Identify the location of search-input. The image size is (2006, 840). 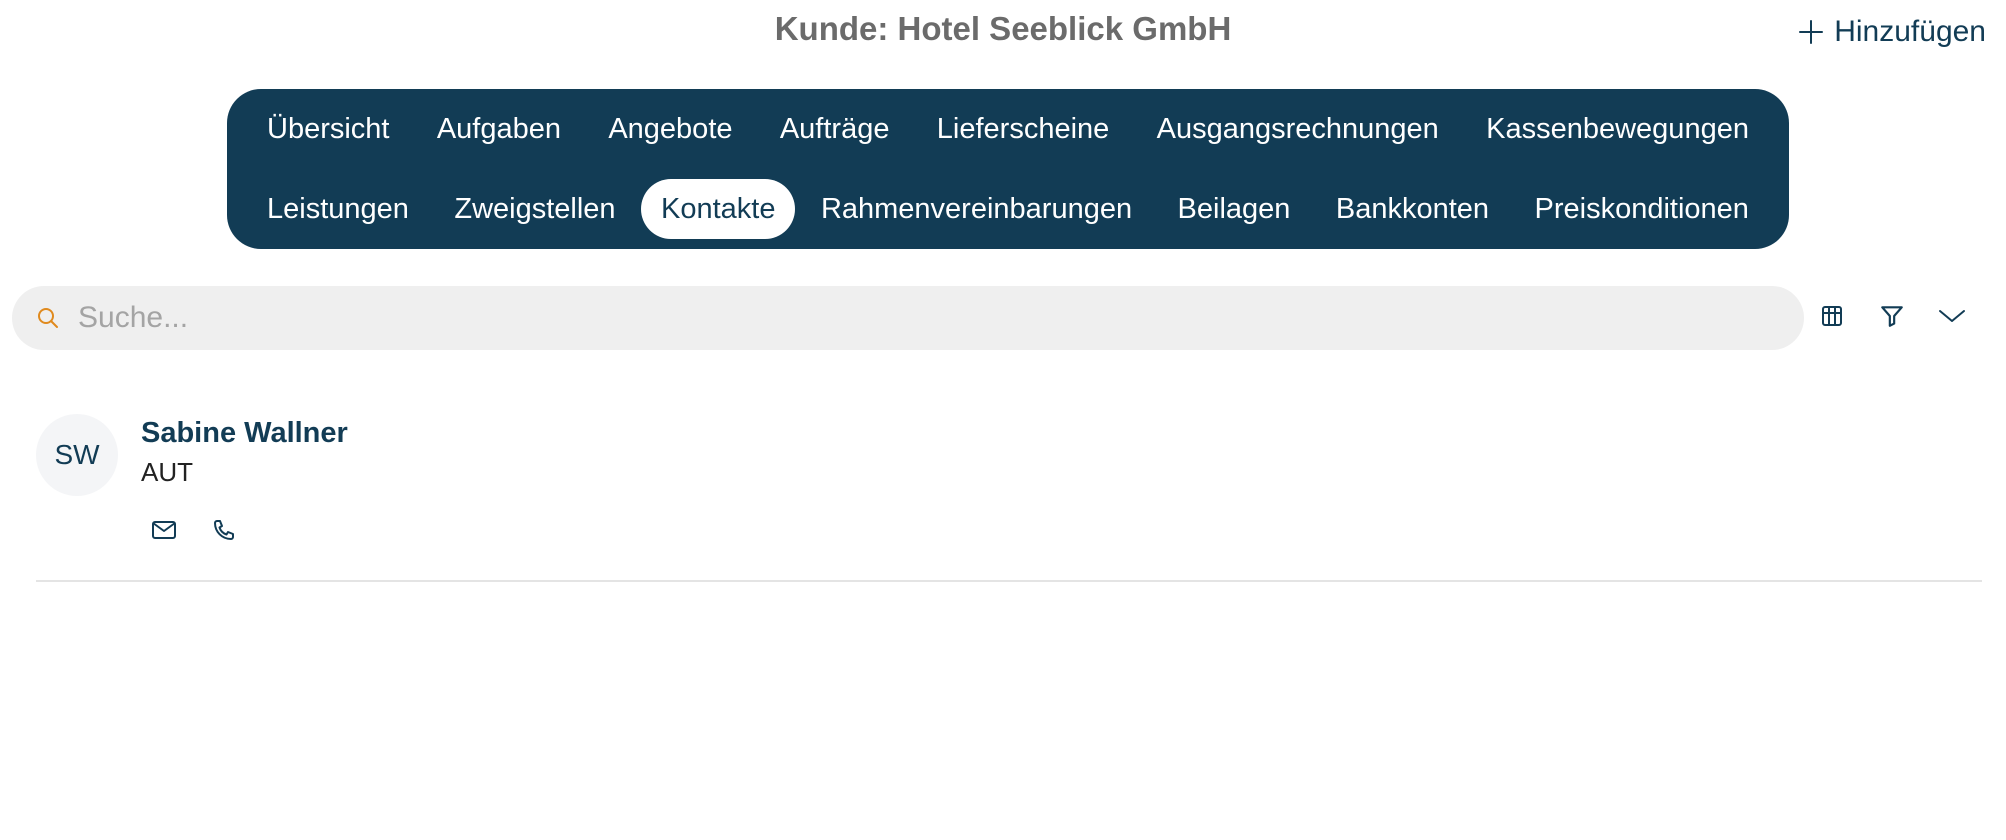
(878, 318).